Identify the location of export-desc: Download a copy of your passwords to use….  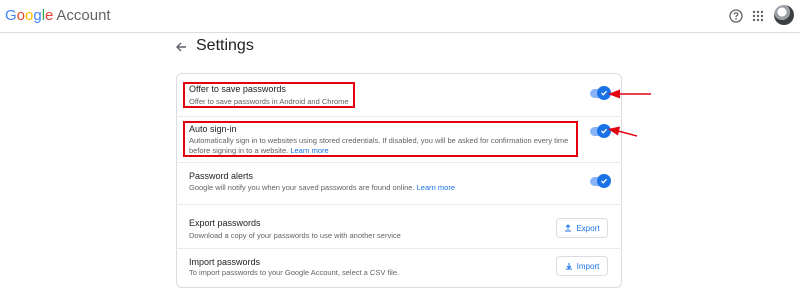
(295, 235).